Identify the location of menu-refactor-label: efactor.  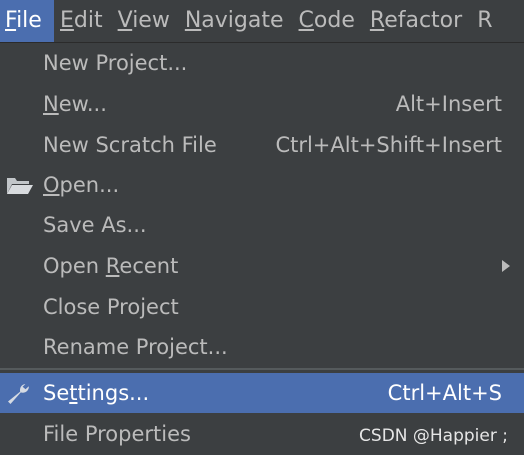
(423, 20).